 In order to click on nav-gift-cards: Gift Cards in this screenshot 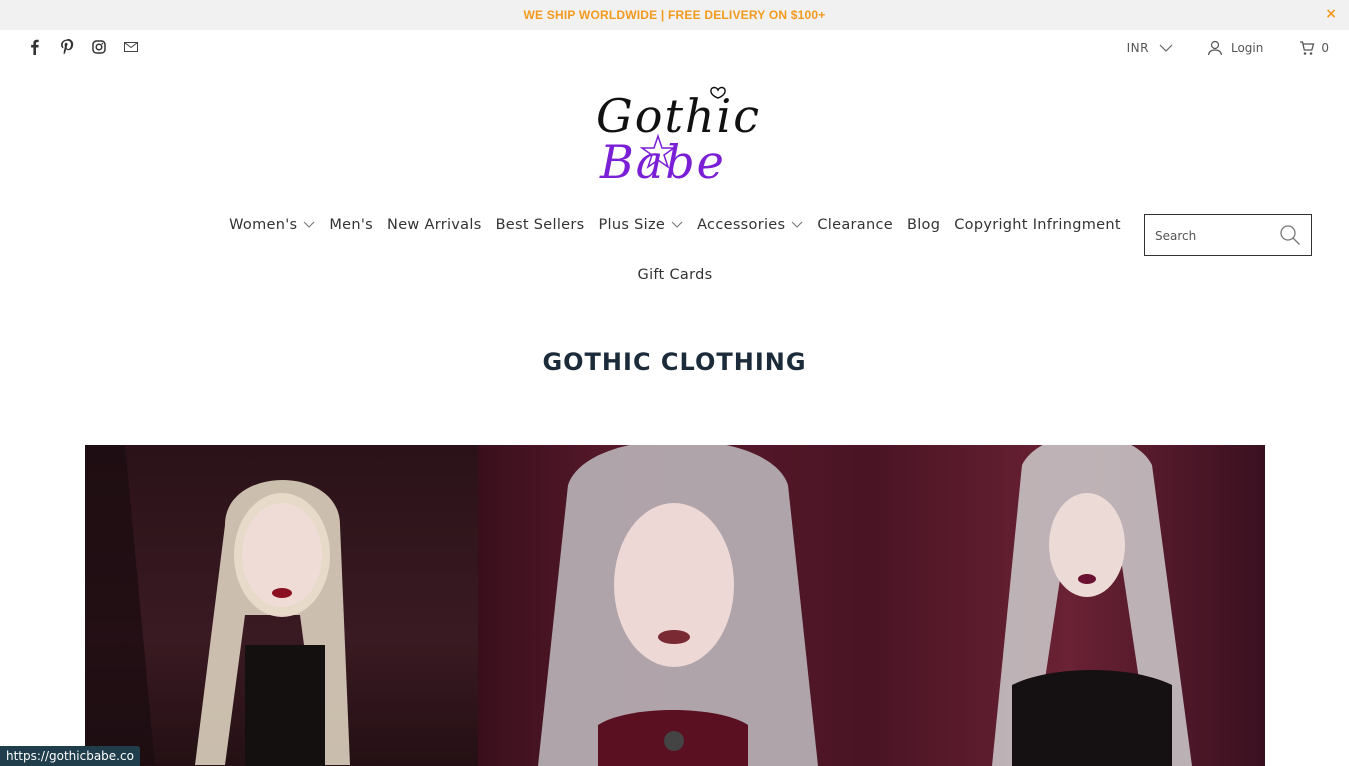, I will do `click(675, 275)`.